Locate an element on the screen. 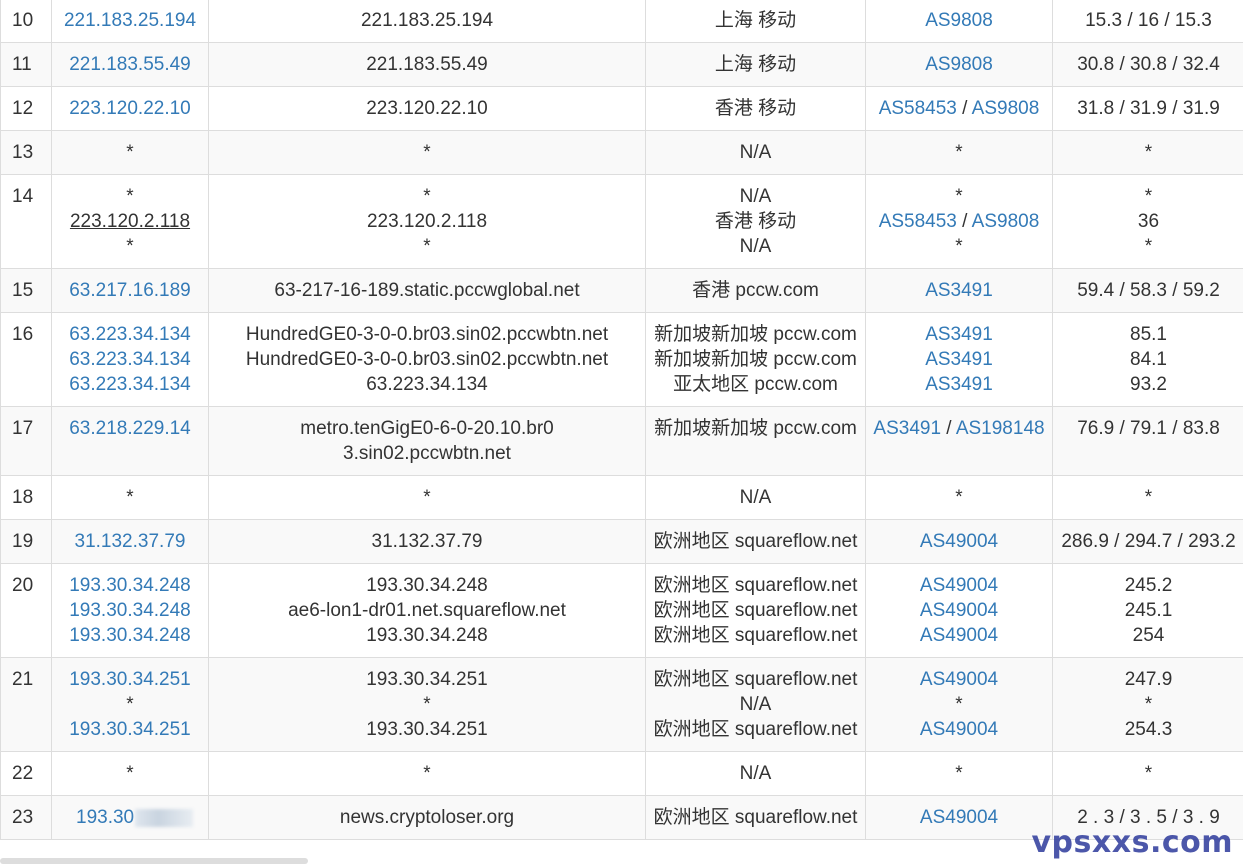  latency: 85.1 is located at coordinates (1148, 334).